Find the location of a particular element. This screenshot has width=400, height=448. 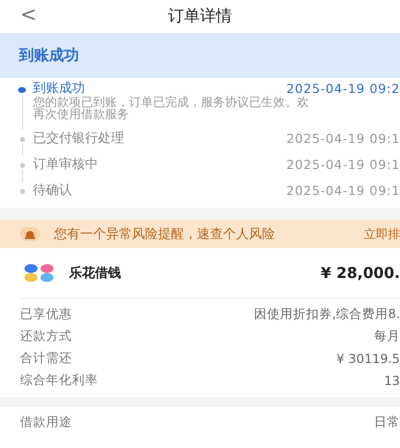

detail-label: 已享优惠 is located at coordinates (46, 314).